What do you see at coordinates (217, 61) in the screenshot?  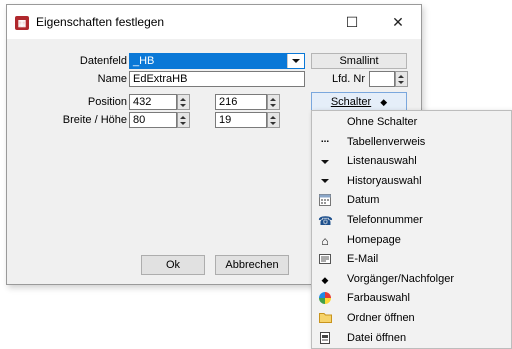 I see `datenfeld-dropdown: _HB` at bounding box center [217, 61].